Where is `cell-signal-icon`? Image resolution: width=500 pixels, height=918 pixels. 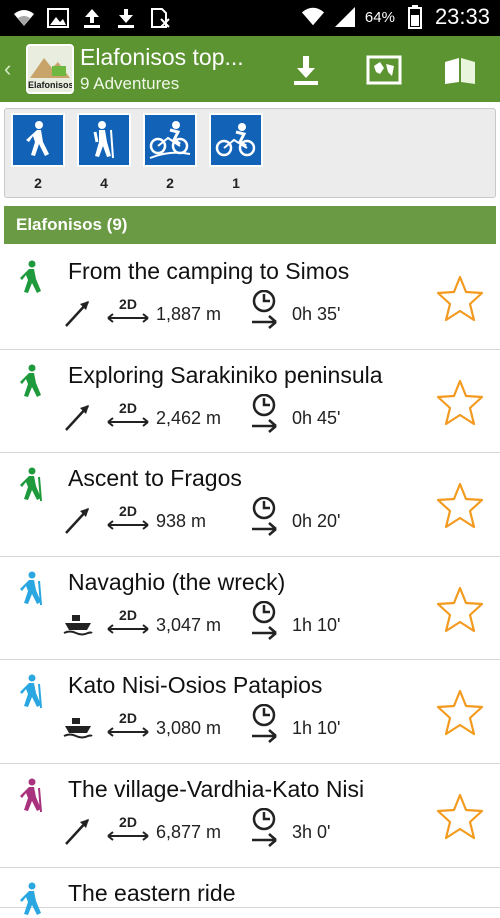
cell-signal-icon is located at coordinates (345, 17).